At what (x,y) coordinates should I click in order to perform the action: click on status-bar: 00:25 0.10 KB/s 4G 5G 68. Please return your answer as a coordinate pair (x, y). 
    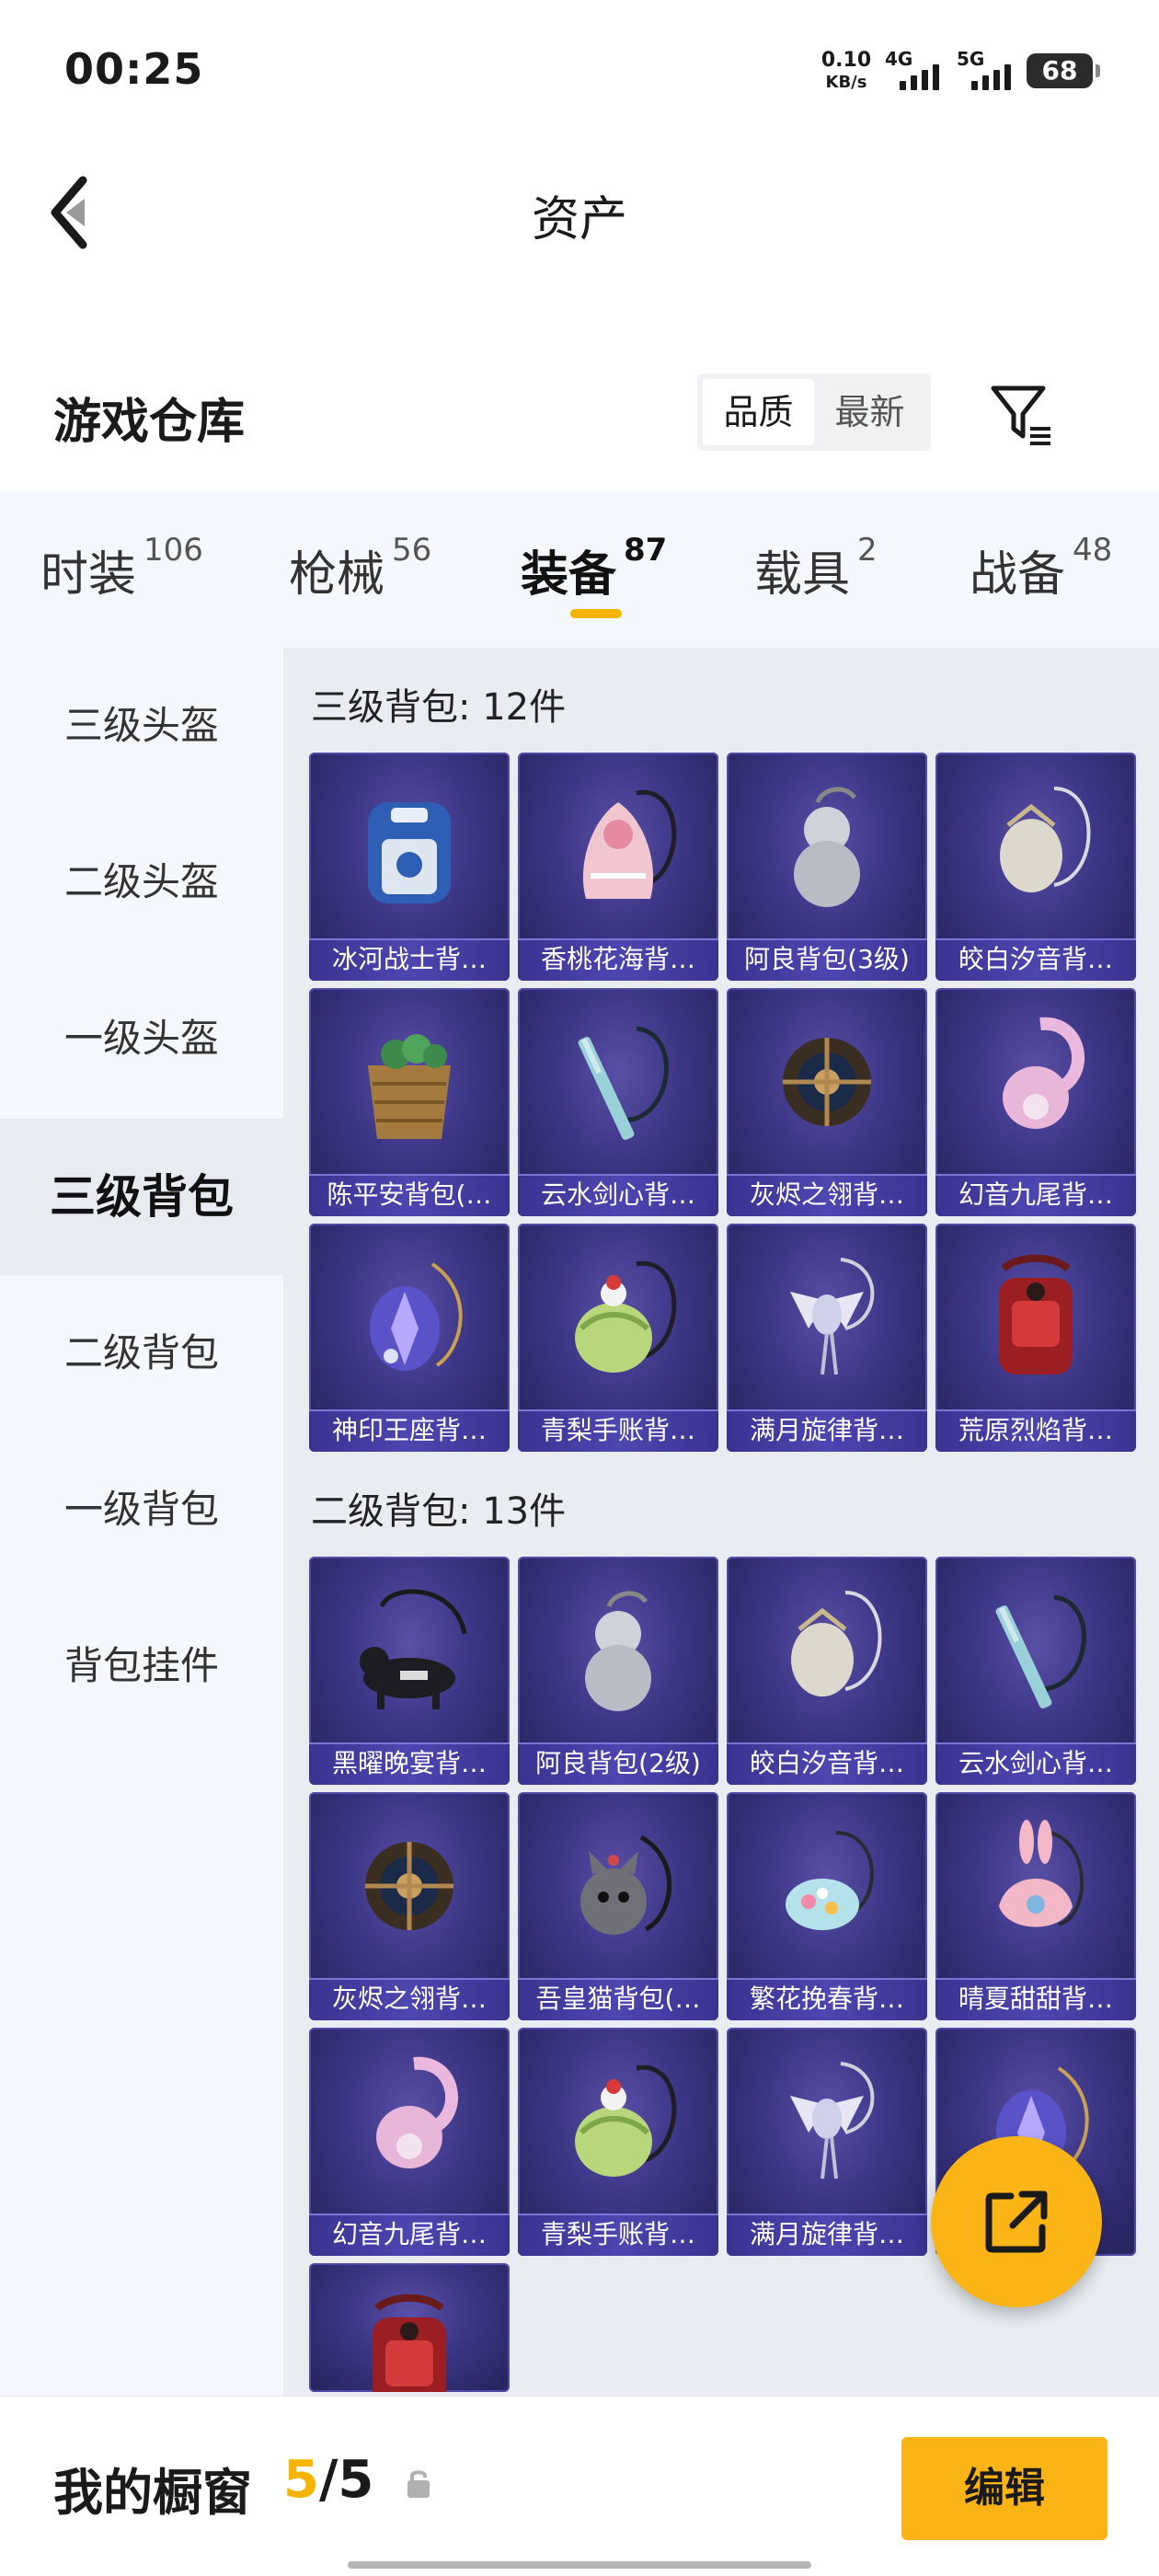
    Looking at the image, I should click on (579, 69).